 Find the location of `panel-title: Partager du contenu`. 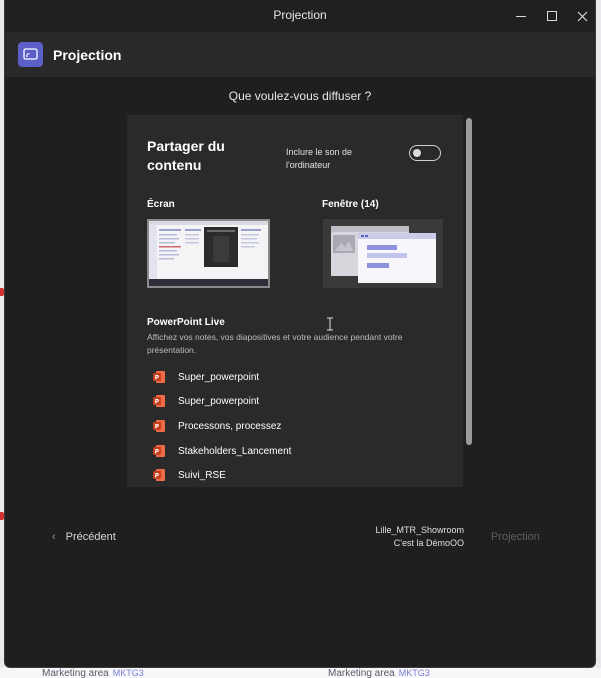

panel-title: Partager du contenu is located at coordinates (186, 155).